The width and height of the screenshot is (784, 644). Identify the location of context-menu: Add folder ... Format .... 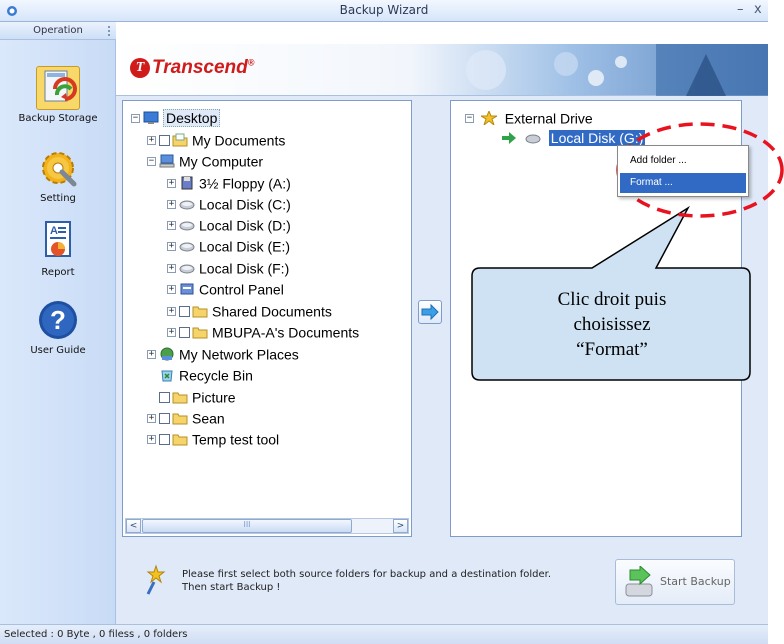
(683, 171).